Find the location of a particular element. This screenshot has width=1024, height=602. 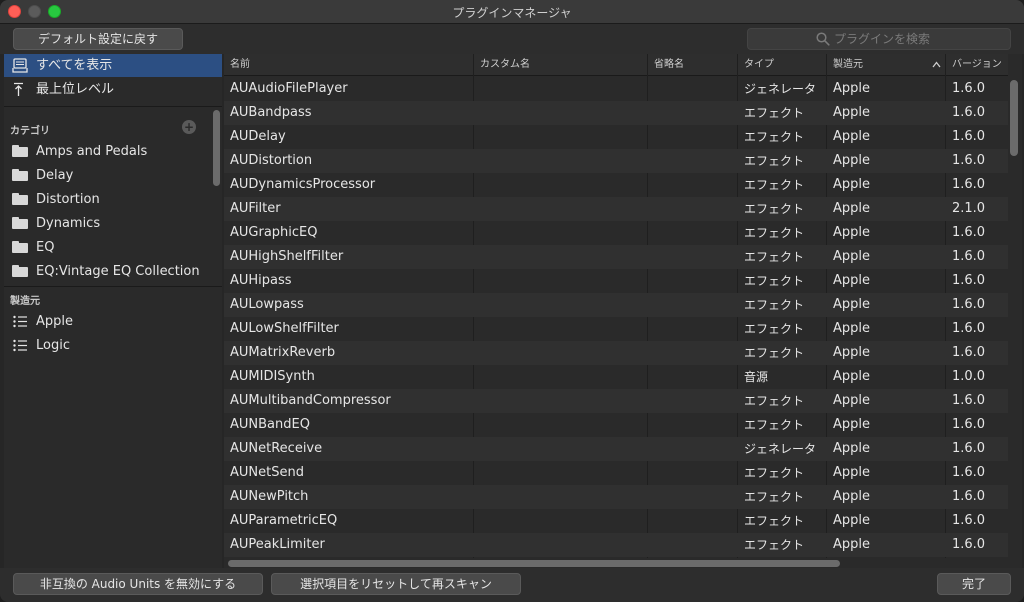

cell-name: AUGraphicEQ is located at coordinates (274, 232).